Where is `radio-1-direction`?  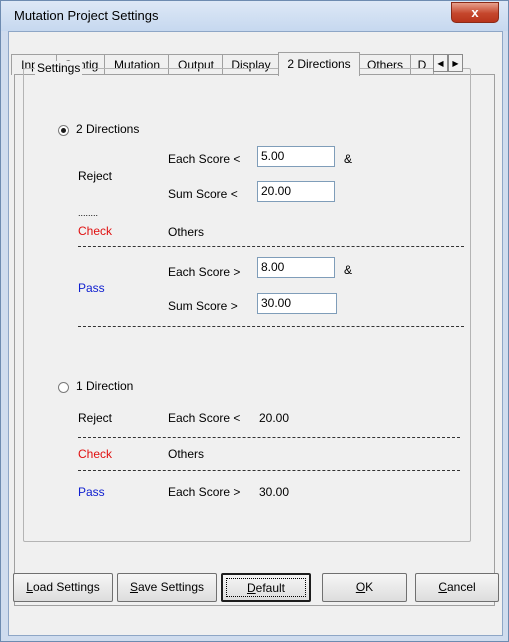 radio-1-direction is located at coordinates (63, 387).